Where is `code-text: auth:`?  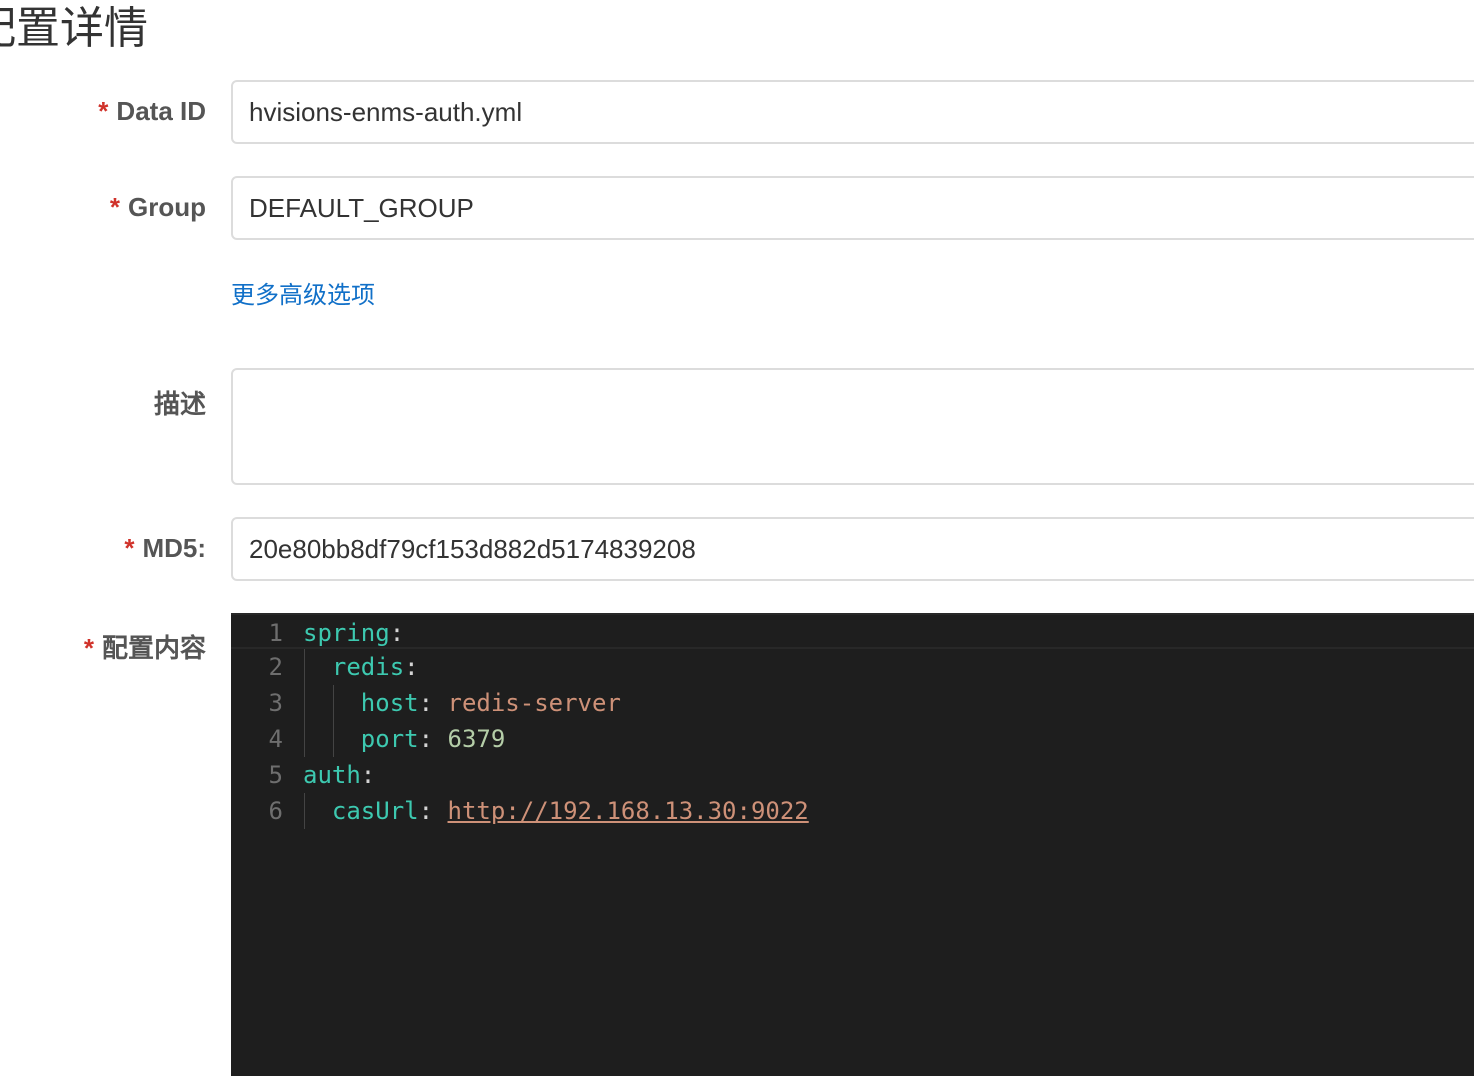 code-text: auth: is located at coordinates (339, 775).